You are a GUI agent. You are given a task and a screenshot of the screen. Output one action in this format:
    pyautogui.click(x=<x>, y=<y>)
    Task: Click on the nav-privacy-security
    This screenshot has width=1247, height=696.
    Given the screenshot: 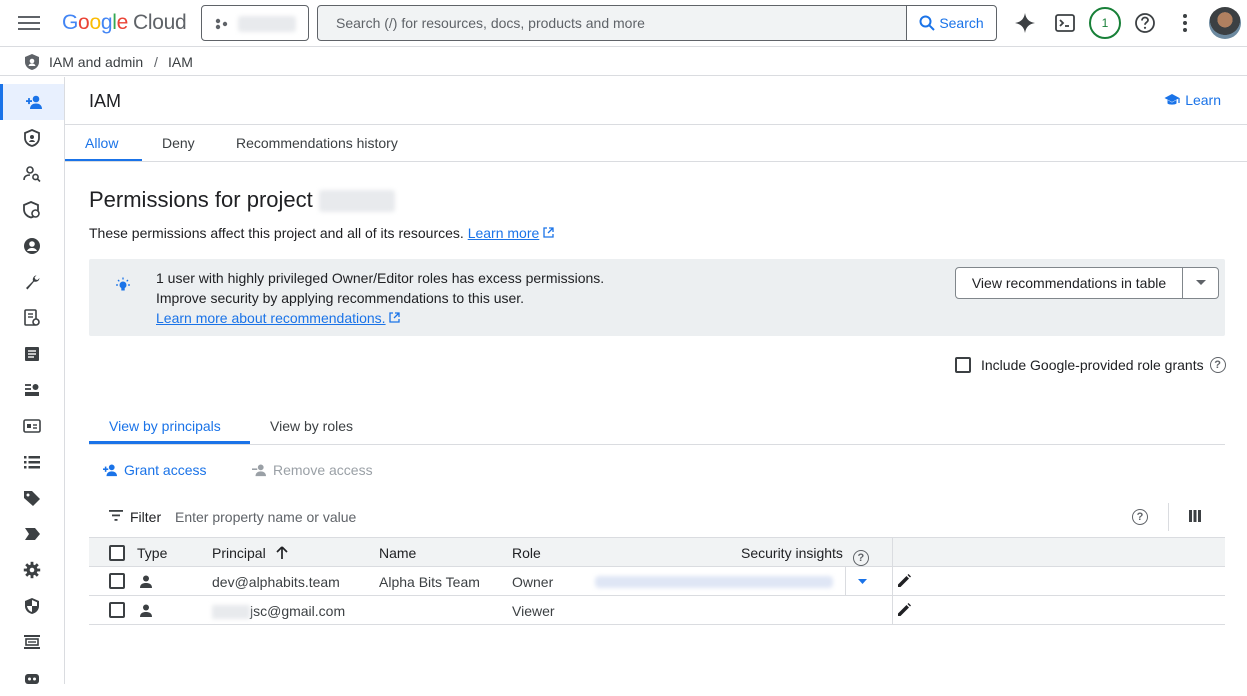 What is the action you would take?
    pyautogui.click(x=32, y=606)
    